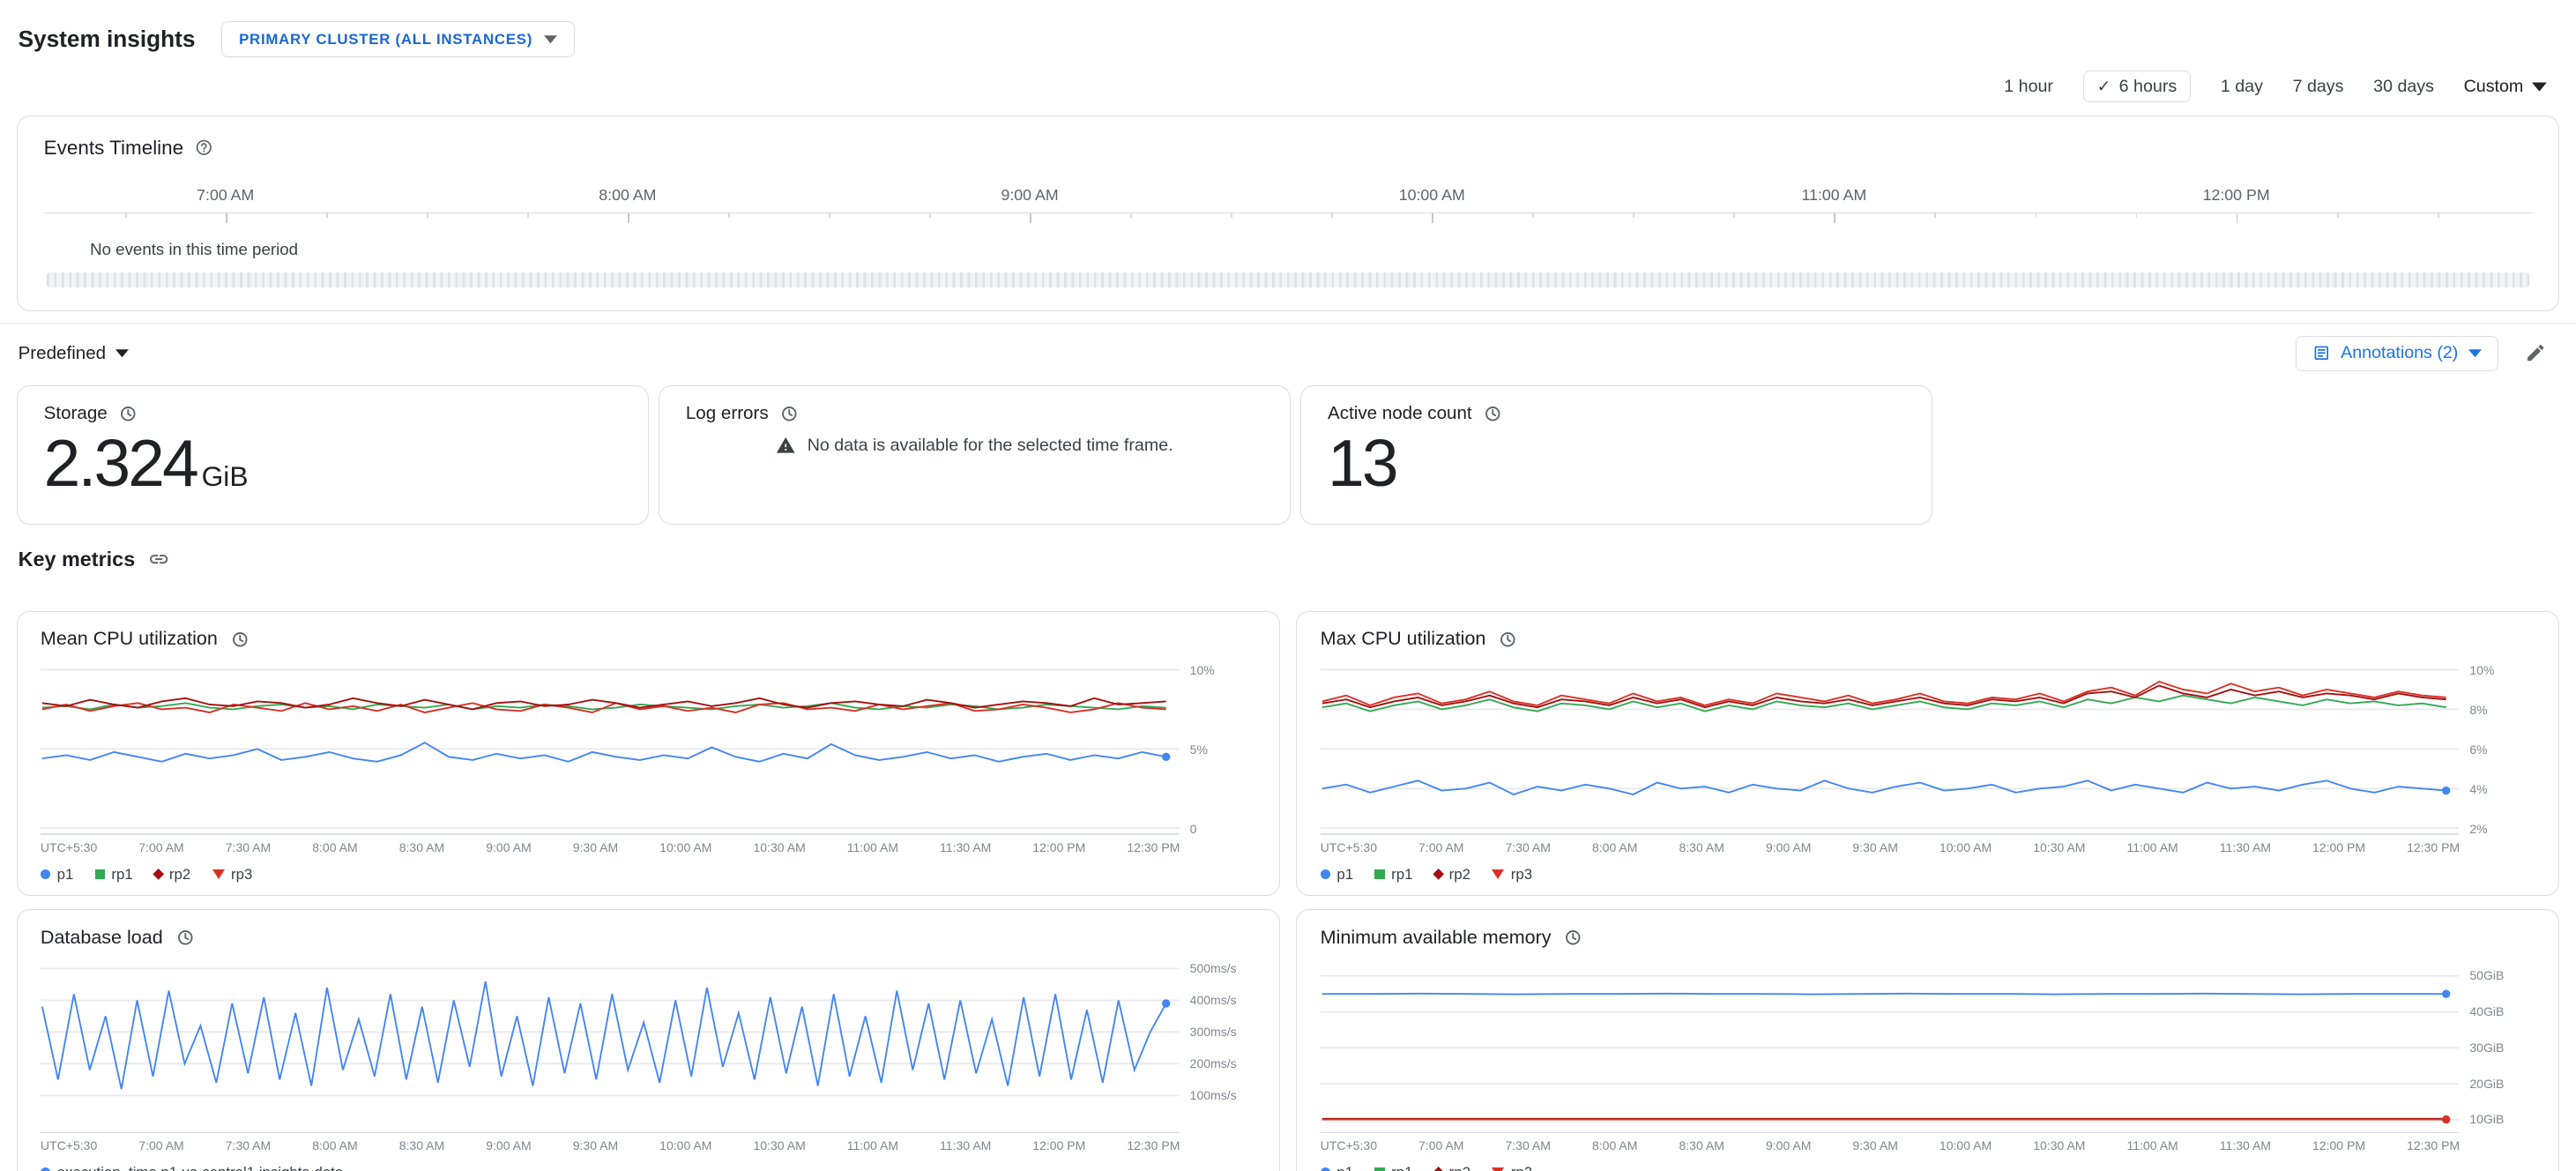 This screenshot has height=1171, width=2576. I want to click on edit-button, so click(2536, 352).